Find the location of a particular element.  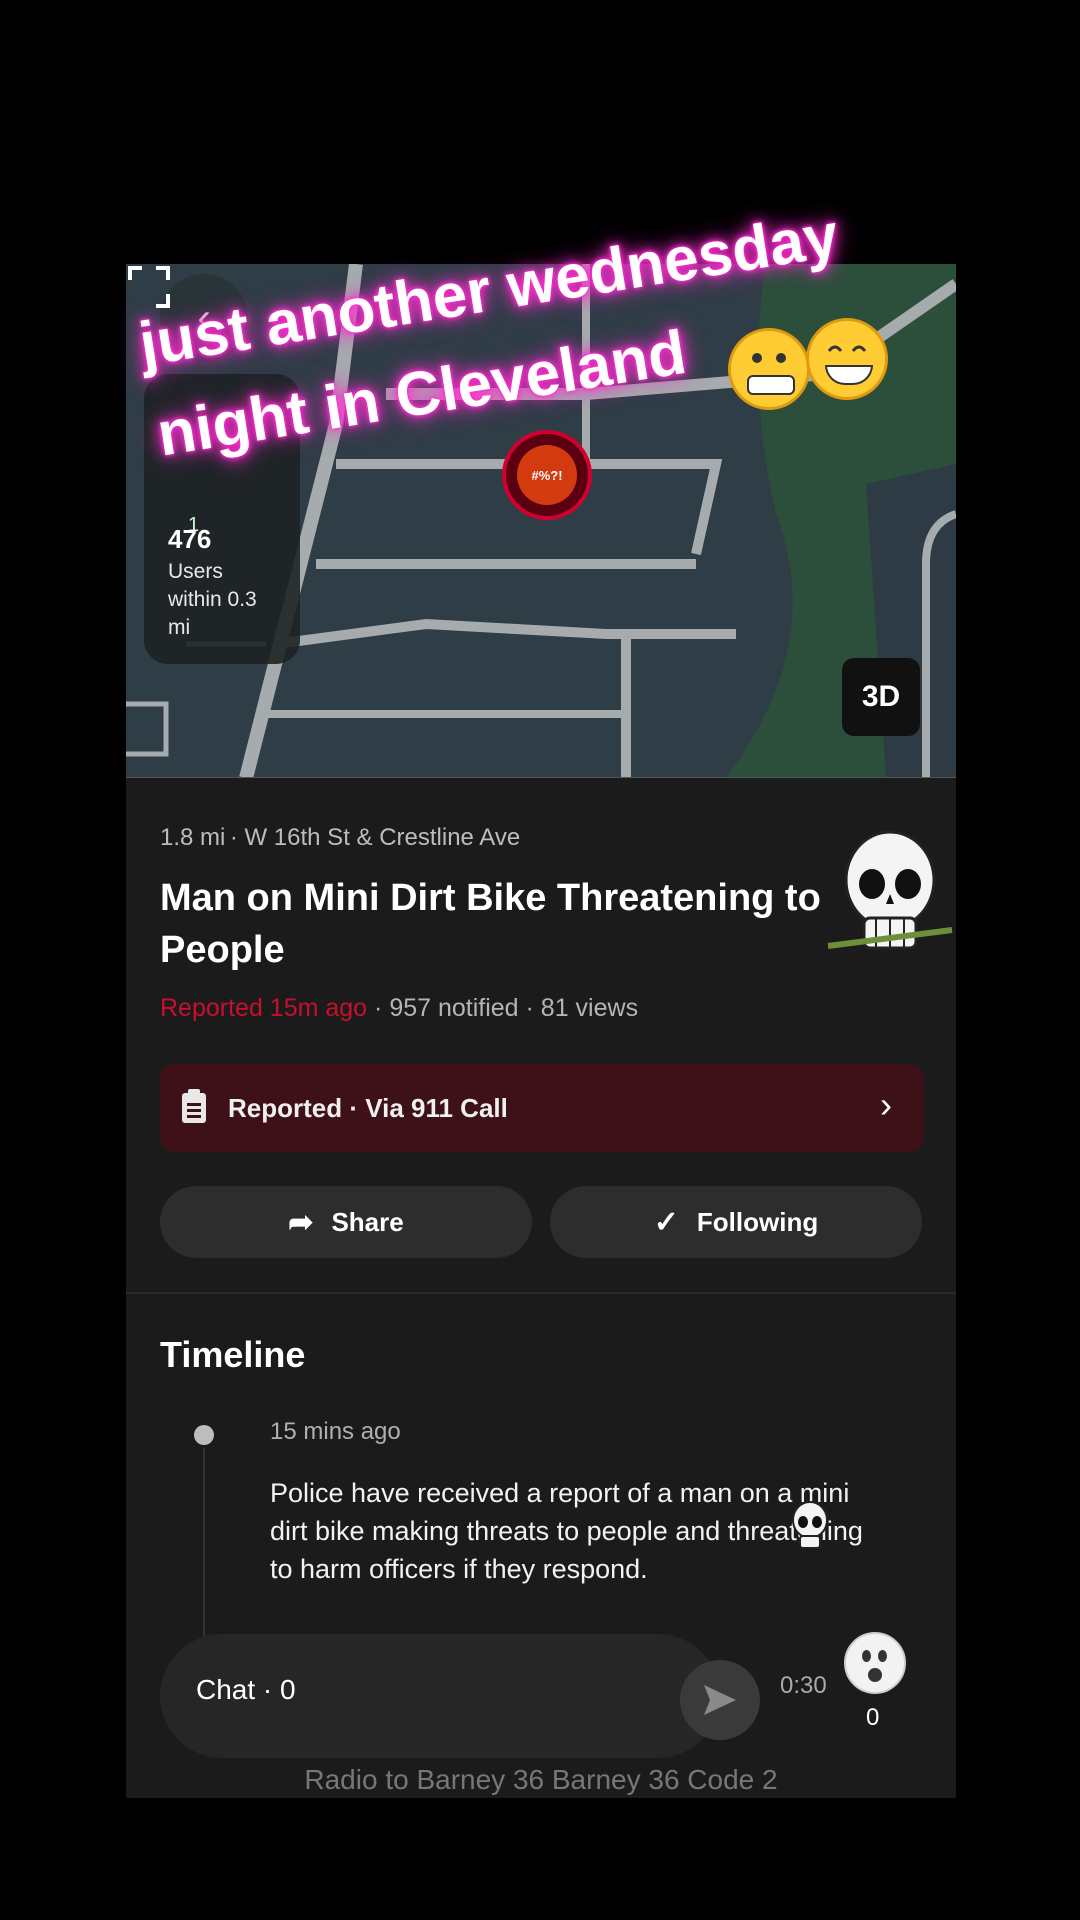

chevron-right-icon: › is located at coordinates (886, 1104).